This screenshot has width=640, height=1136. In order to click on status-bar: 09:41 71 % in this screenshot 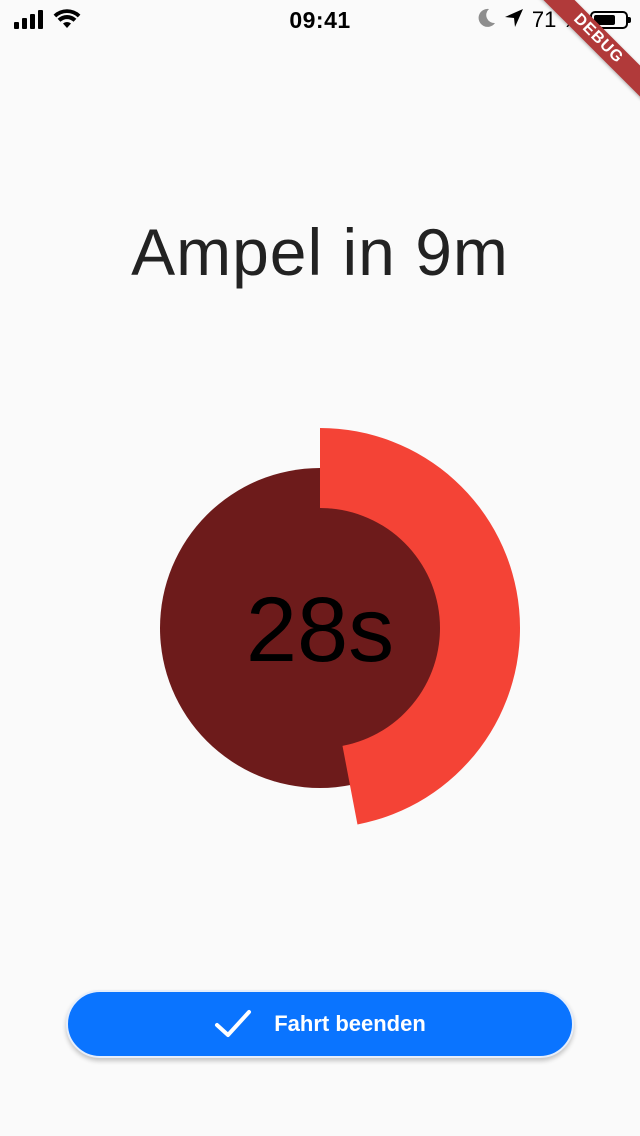, I will do `click(320, 20)`.